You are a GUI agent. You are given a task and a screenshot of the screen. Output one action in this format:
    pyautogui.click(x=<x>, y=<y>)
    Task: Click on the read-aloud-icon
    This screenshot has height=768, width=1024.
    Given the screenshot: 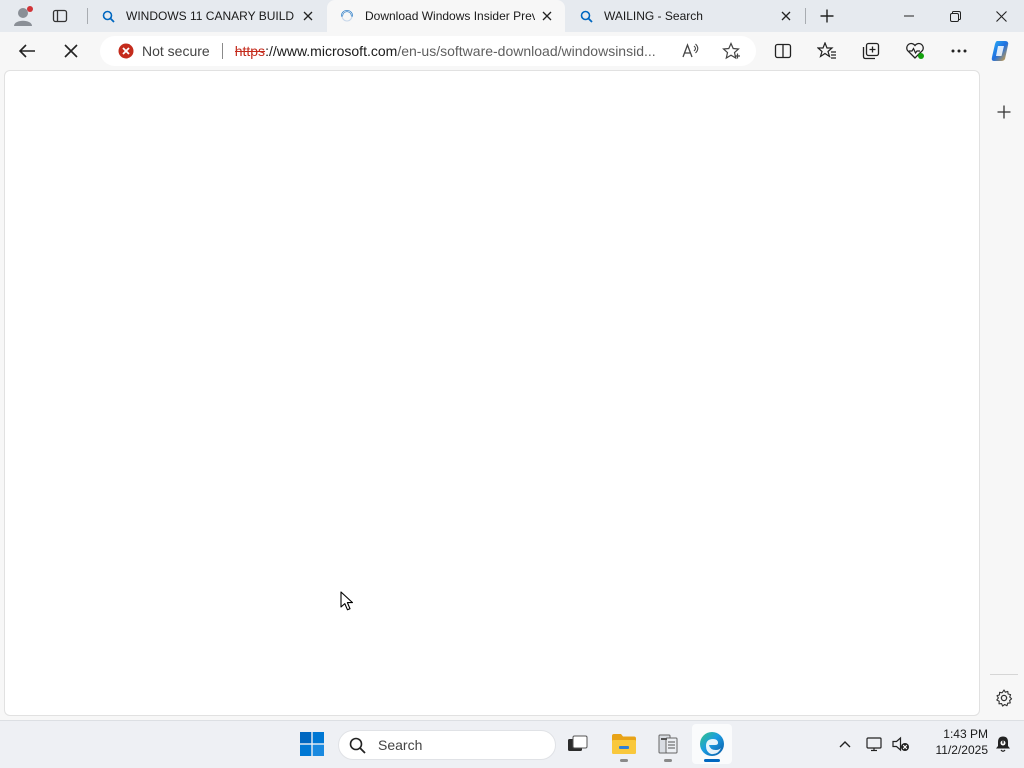 What is the action you would take?
    pyautogui.click(x=691, y=51)
    